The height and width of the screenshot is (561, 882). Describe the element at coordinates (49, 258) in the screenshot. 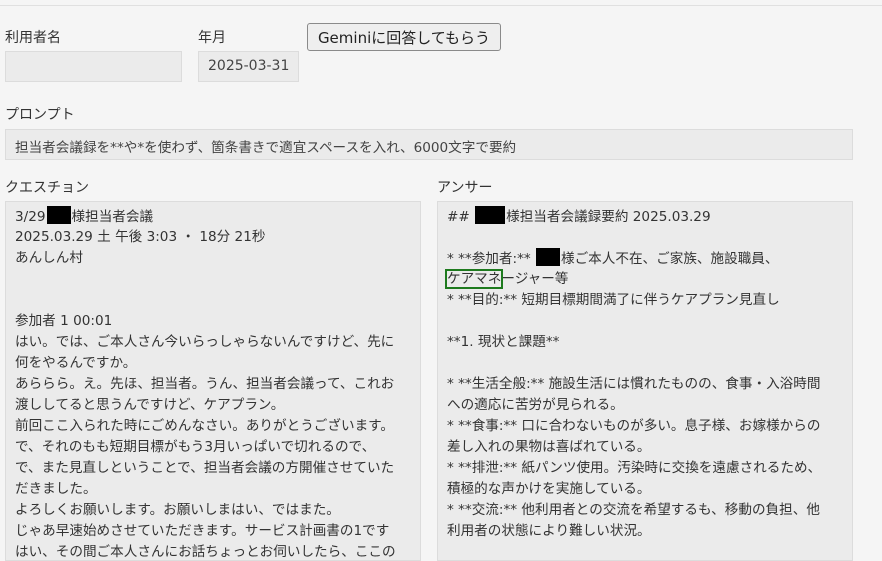

I see `question-line: あんしん村` at that location.